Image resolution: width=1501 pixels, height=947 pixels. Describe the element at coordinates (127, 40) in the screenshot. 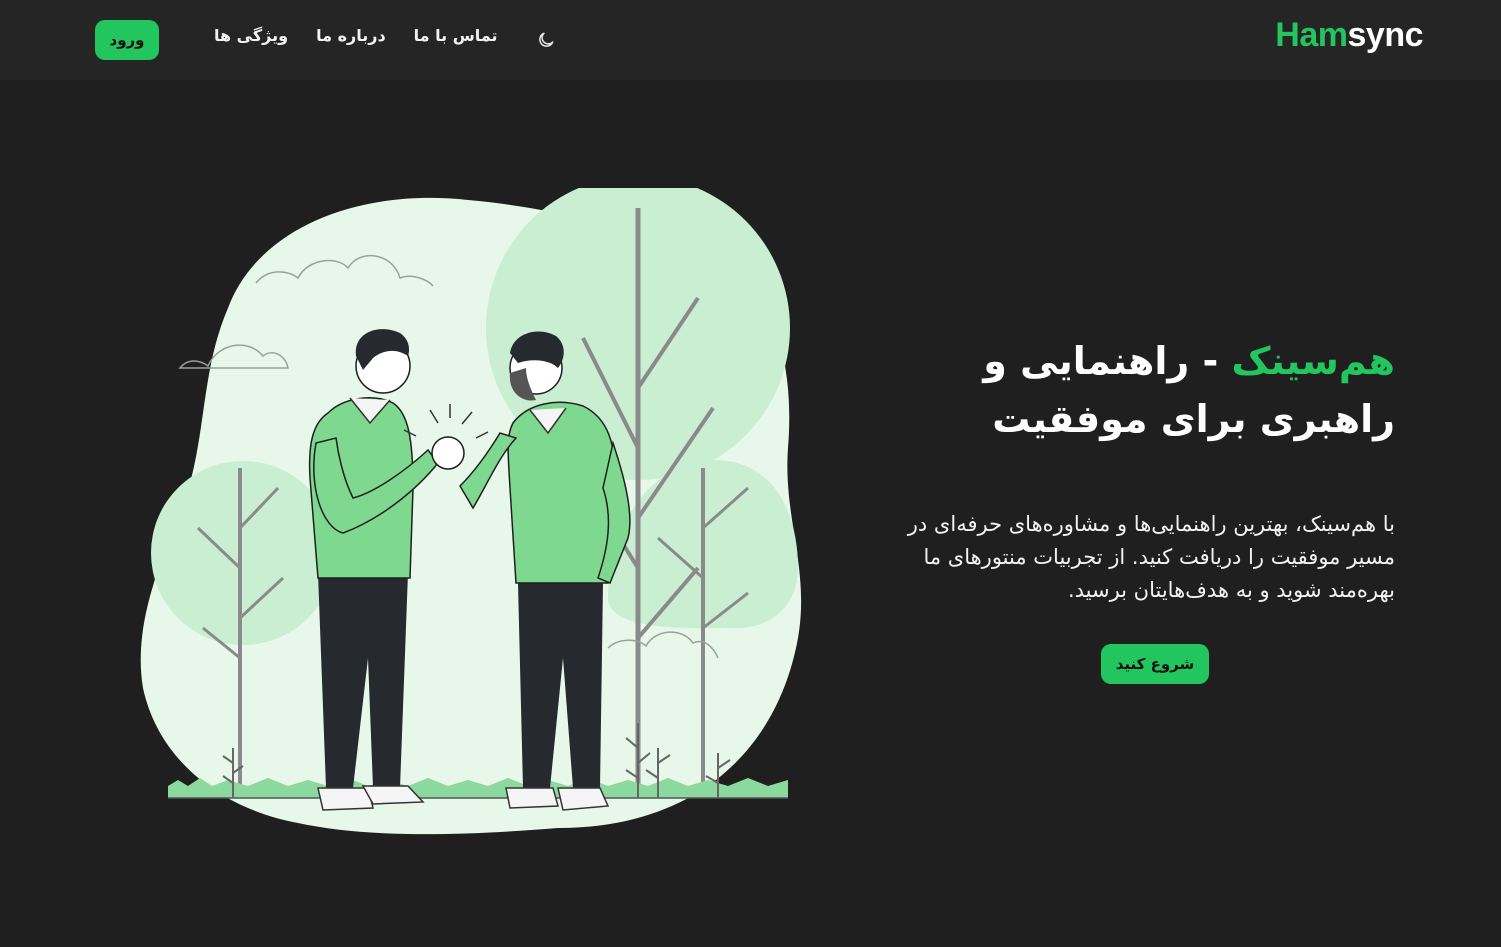

I see `login-button: ورود` at that location.